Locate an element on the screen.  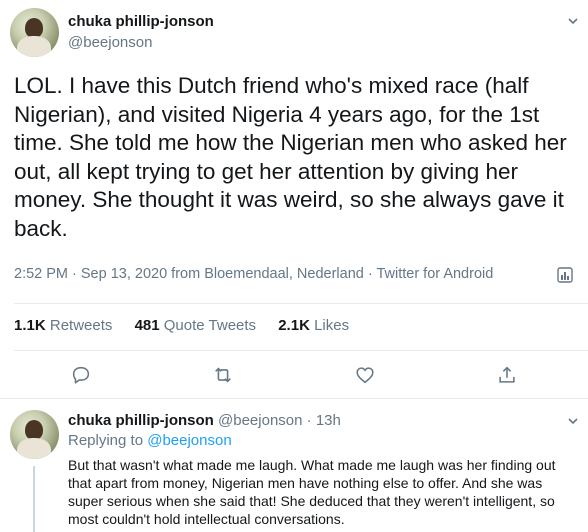
heart-icon is located at coordinates (365, 375).